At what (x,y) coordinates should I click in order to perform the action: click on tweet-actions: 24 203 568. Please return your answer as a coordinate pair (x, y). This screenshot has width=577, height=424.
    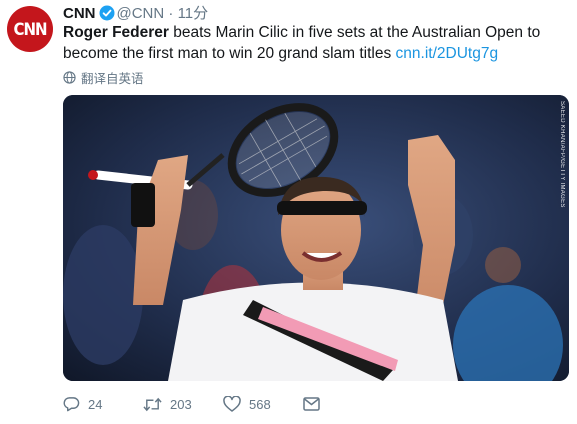
    Looking at the image, I should click on (191, 404).